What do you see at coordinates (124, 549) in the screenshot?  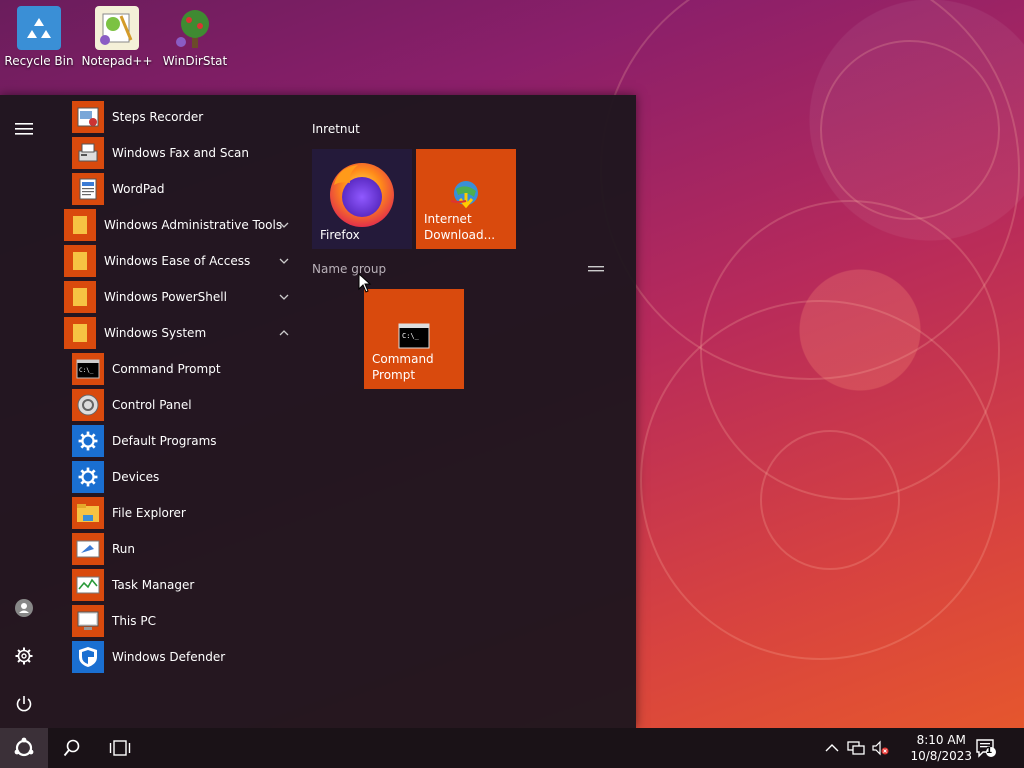 I see `app-item-label: Run` at bounding box center [124, 549].